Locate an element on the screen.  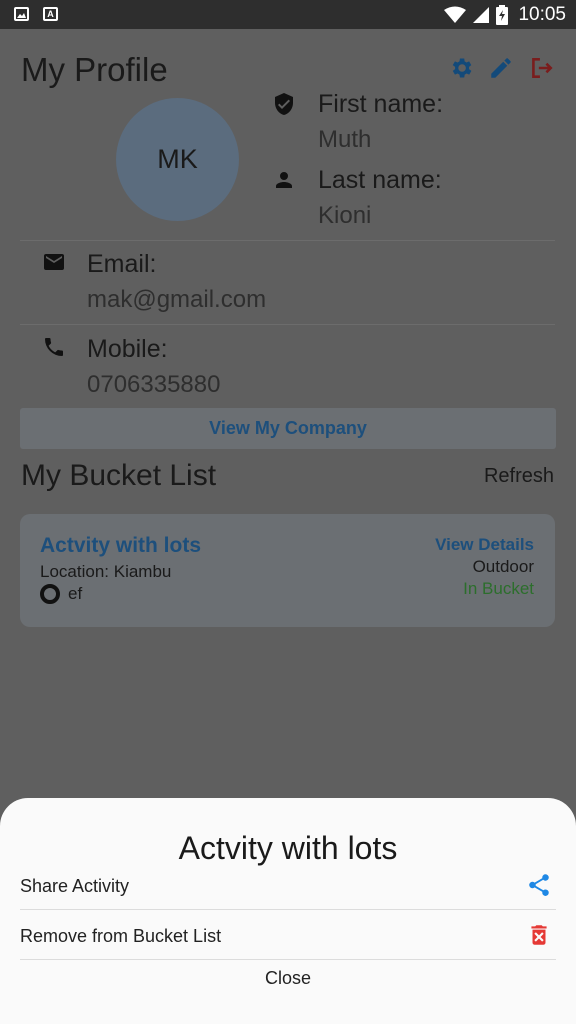
mobile-label: Mobile: is located at coordinates (127, 349).